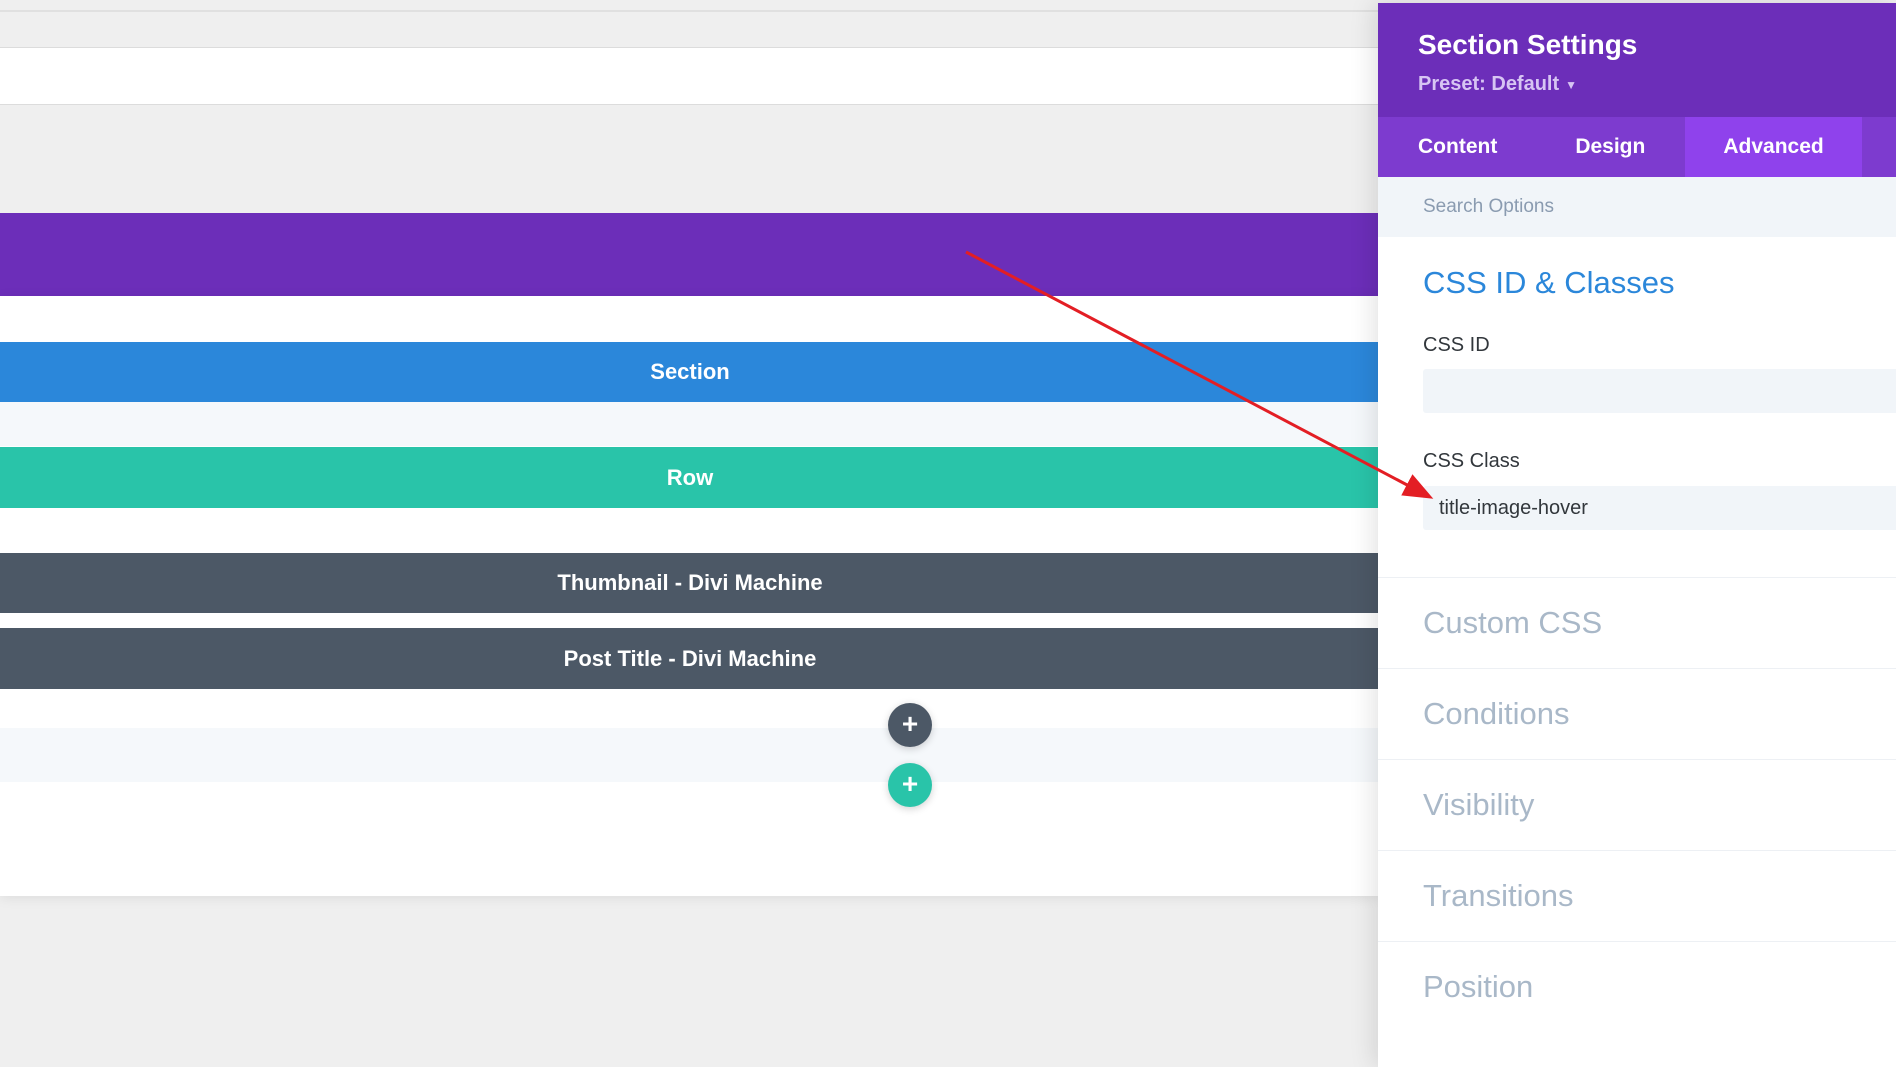 This screenshot has height=1067, width=1896. I want to click on module-thumbnail: Thumbnail - Divi Machine, so click(690, 583).